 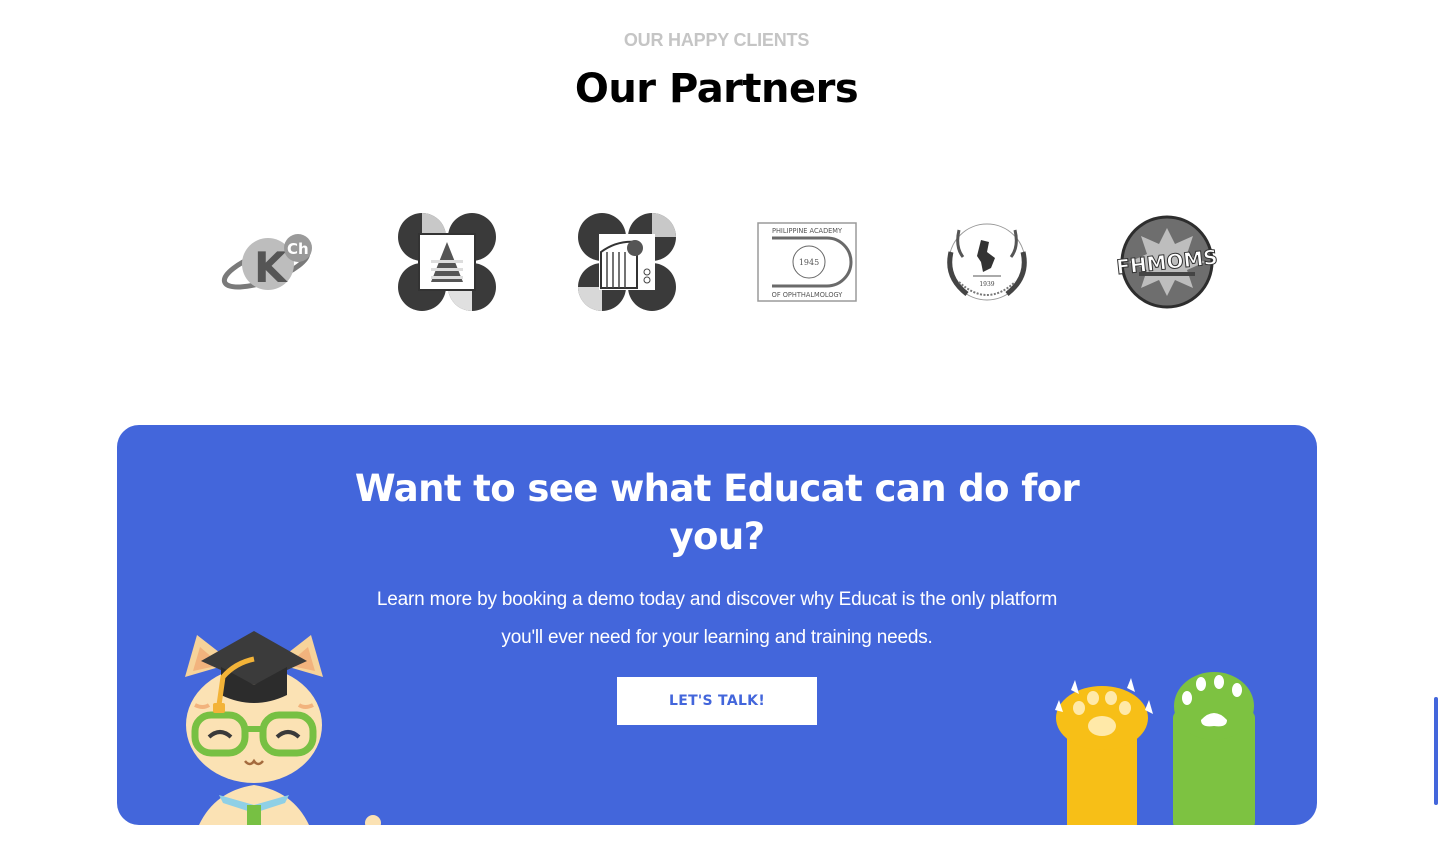 I want to click on svg-text: 1945, so click(x=809, y=262).